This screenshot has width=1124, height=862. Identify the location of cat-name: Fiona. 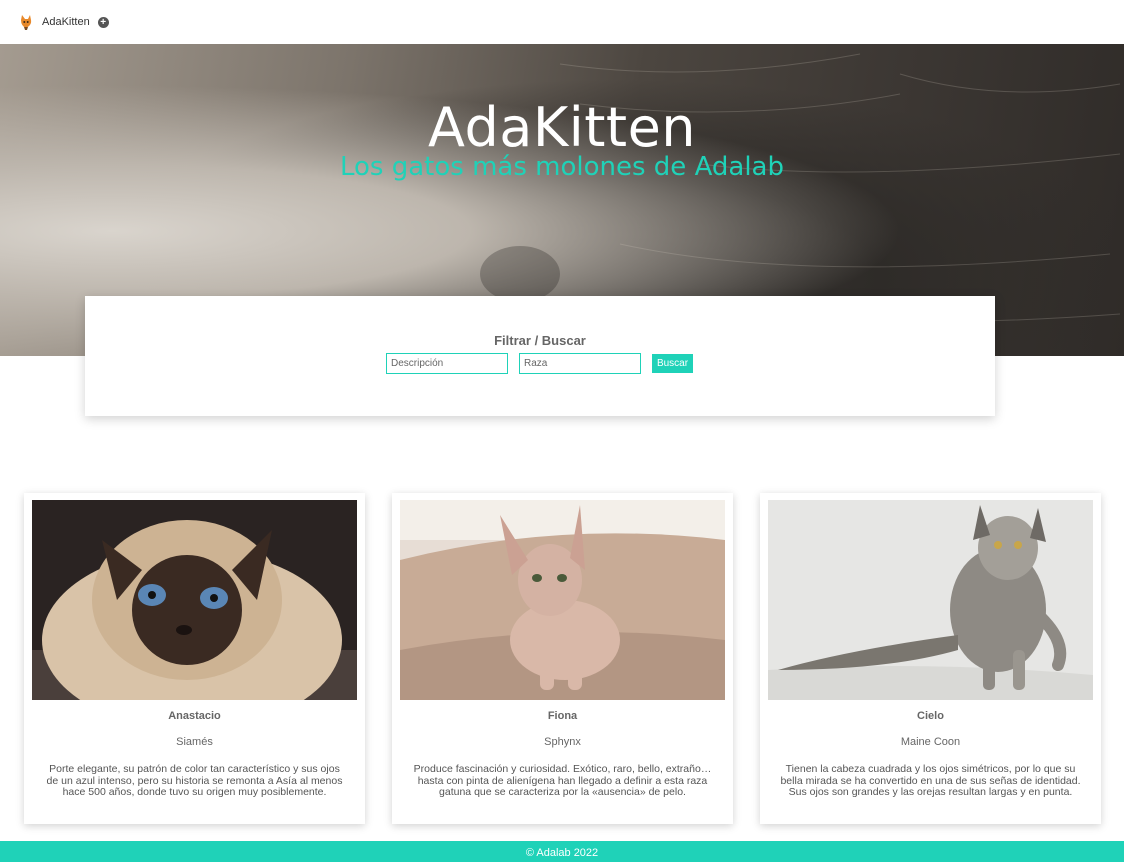
(562, 716).